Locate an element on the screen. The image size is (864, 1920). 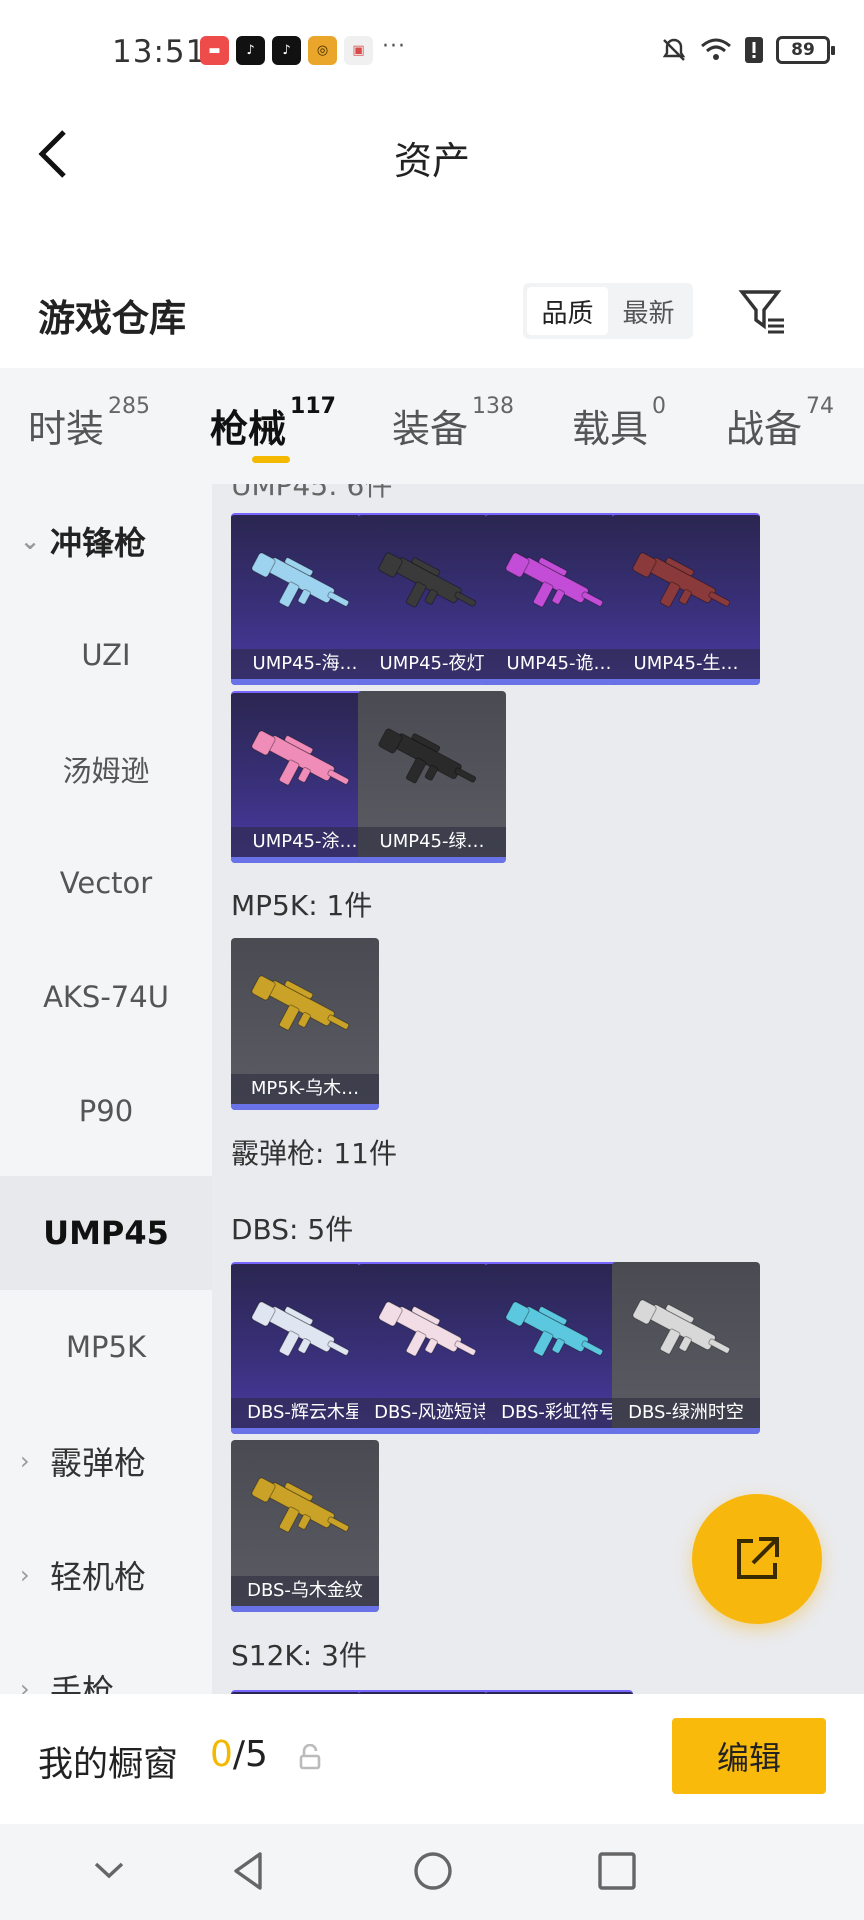
weapon-card: UMP45-夜灯 is located at coordinates (432, 599).